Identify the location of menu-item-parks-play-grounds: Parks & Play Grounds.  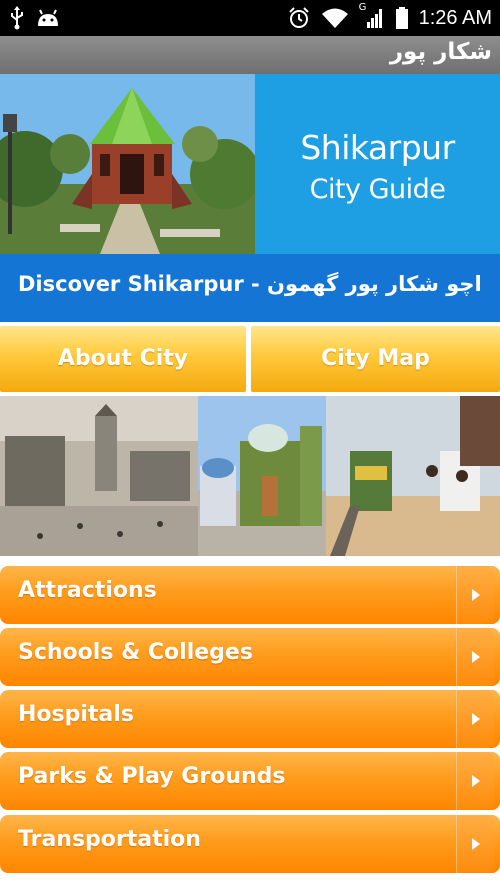
(250, 781).